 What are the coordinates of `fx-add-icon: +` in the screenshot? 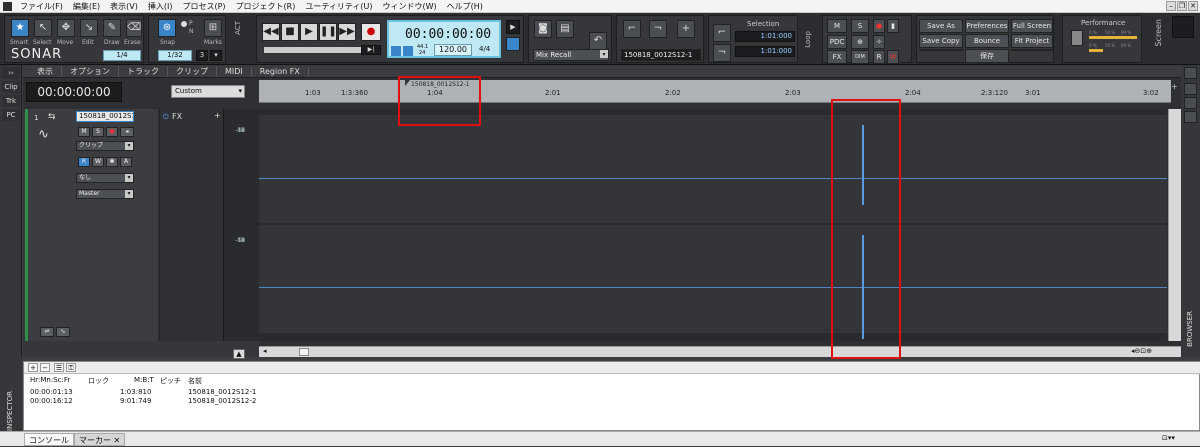 It's located at (217, 115).